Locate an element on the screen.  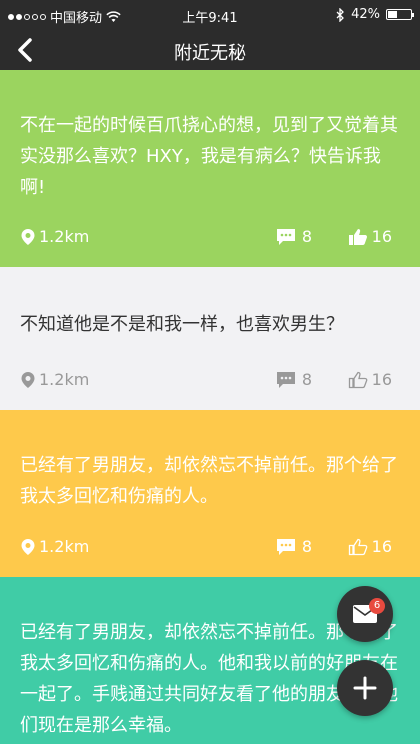
messages-button: 6 is located at coordinates (365, 614).